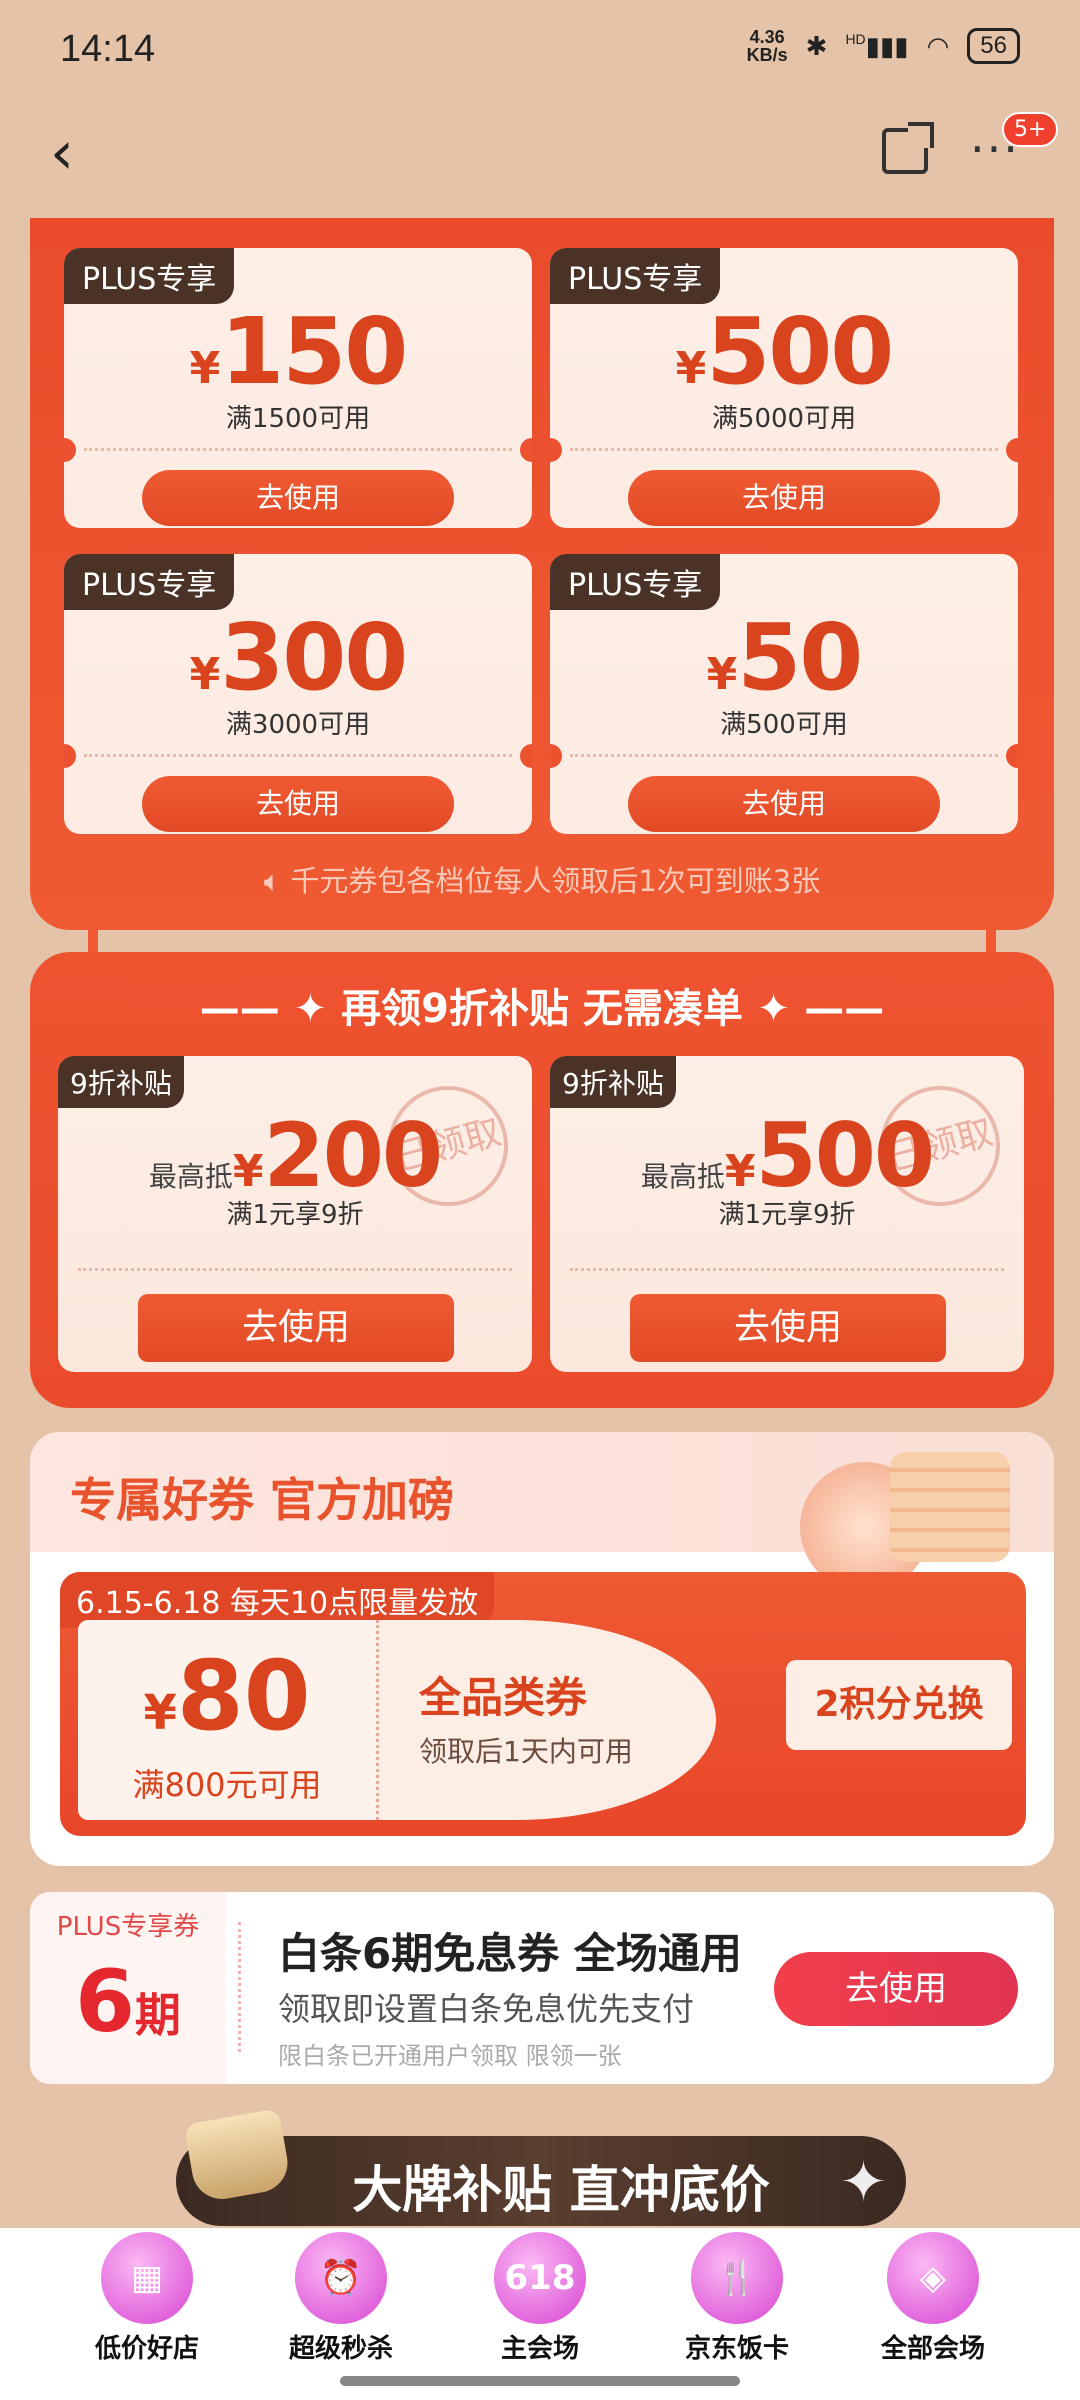 The height and width of the screenshot is (2400, 1080). What do you see at coordinates (298, 725) in the screenshot?
I see `coupon-condition: 满3000可用` at bounding box center [298, 725].